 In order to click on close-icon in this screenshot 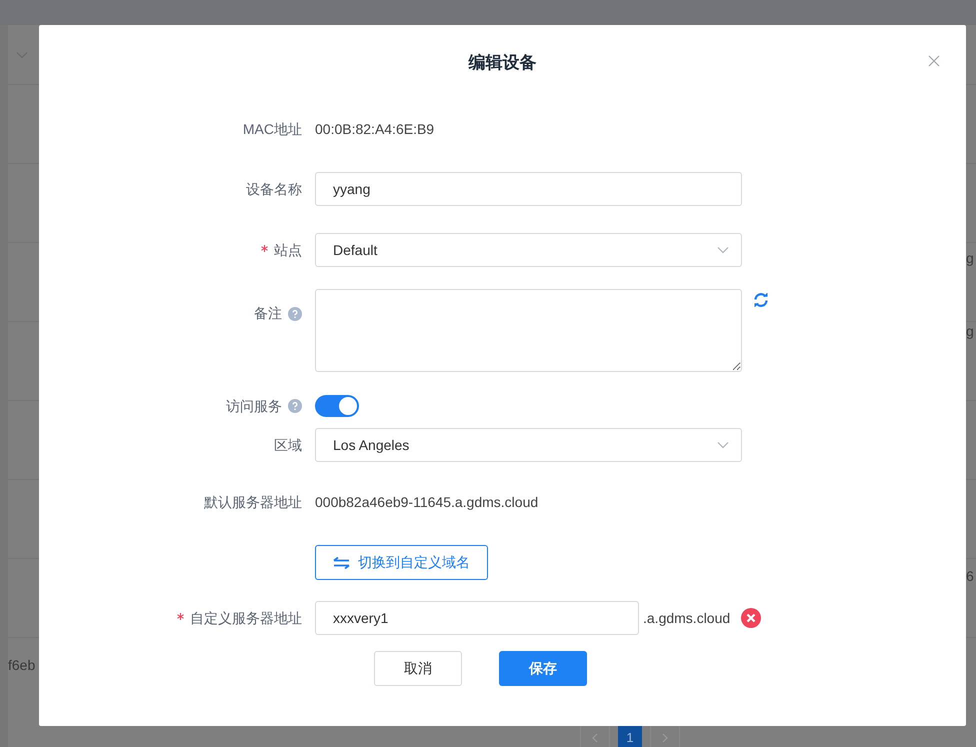, I will do `click(934, 61)`.